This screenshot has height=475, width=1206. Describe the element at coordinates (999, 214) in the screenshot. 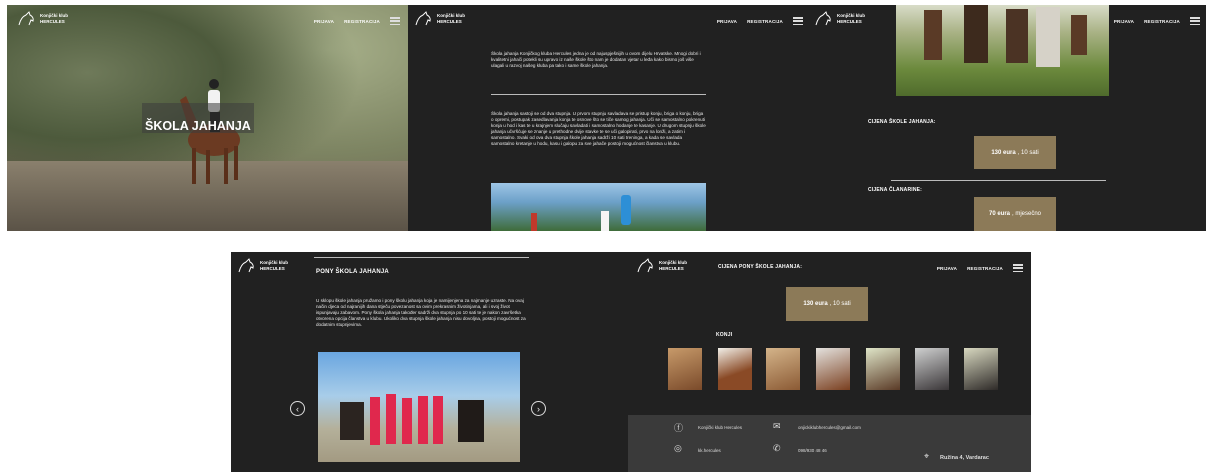

I see `membership-amount: 70 eura` at that location.